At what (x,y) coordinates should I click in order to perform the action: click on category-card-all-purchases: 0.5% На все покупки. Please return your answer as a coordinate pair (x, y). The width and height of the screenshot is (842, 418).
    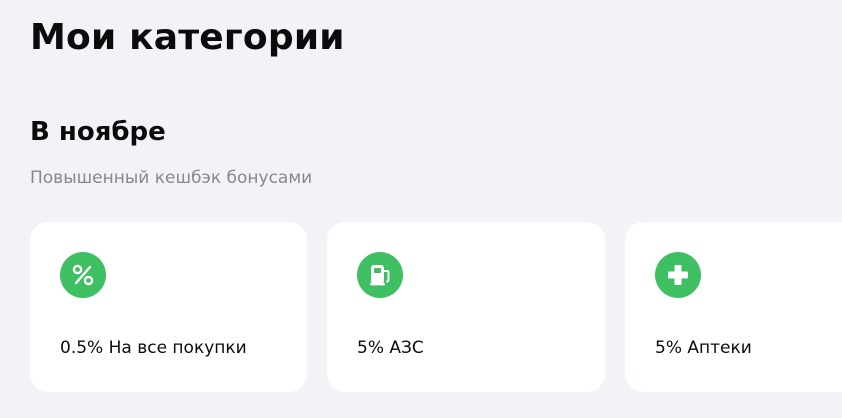
    Looking at the image, I should click on (168, 307).